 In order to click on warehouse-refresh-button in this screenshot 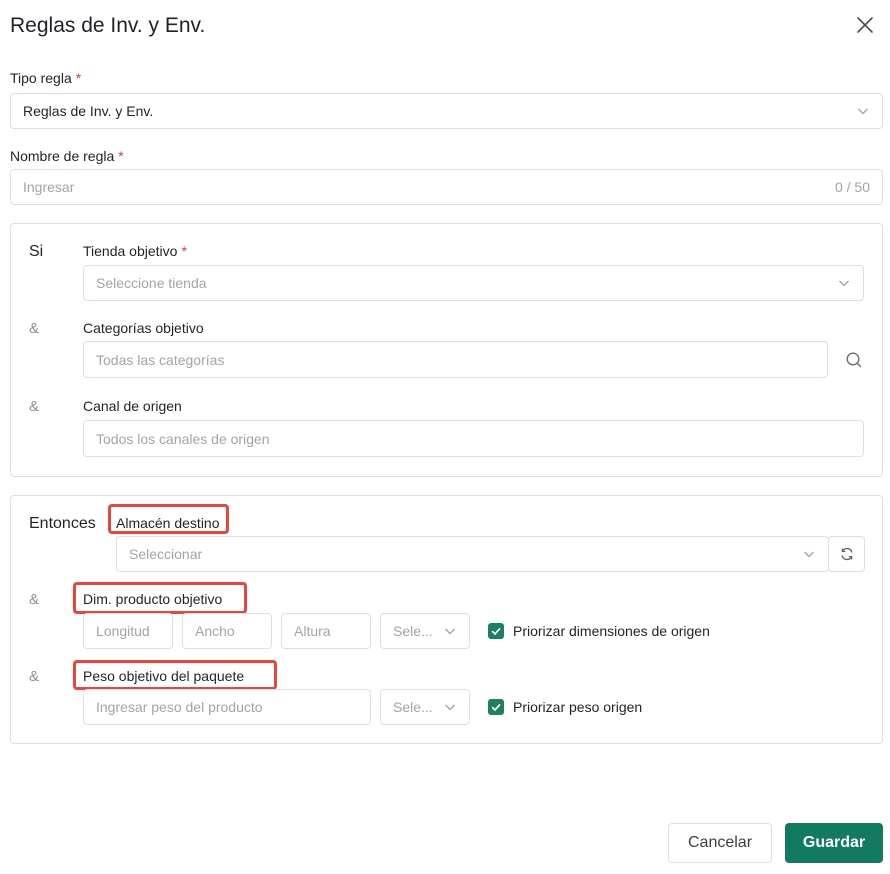, I will do `click(846, 554)`.